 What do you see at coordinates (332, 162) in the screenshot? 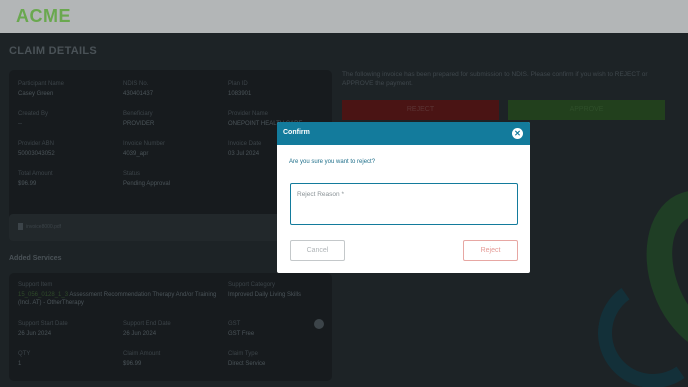
I see `dialog-question: Are you sure you want to reject?` at bounding box center [332, 162].